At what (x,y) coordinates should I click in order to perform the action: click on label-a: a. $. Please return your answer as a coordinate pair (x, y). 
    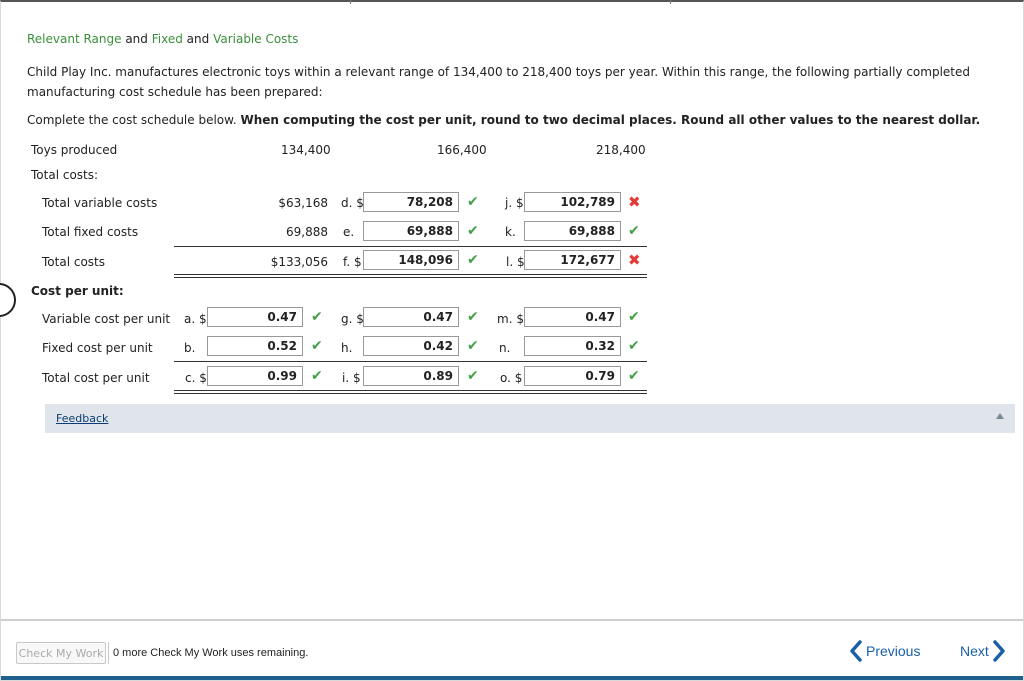
    Looking at the image, I should click on (195, 319).